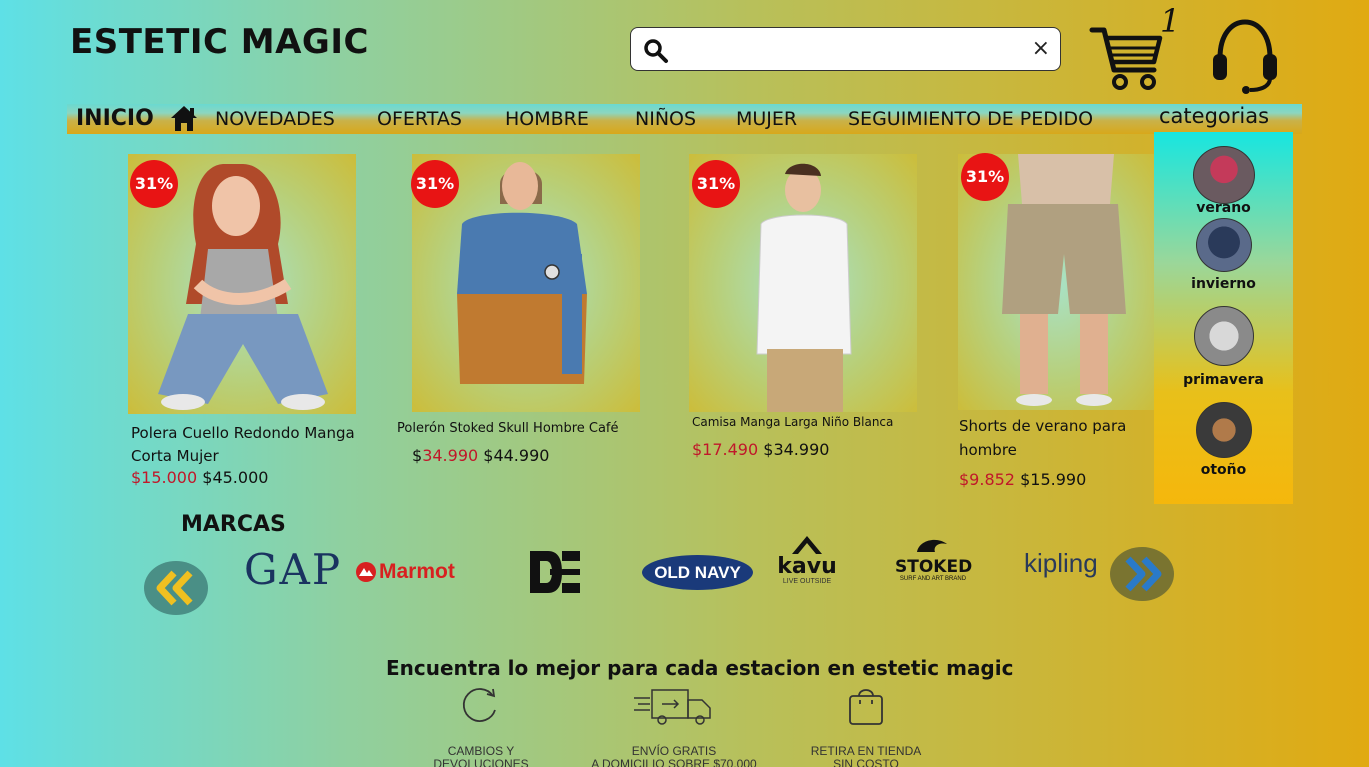 The image size is (1369, 767). I want to click on brand-stoked-logo: STOKED SURF AND ART BRAND, so click(934, 558).